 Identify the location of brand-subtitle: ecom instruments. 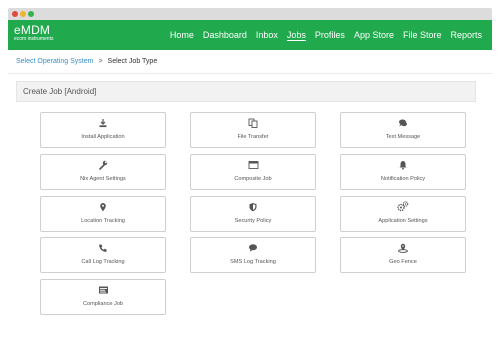
(34, 39).